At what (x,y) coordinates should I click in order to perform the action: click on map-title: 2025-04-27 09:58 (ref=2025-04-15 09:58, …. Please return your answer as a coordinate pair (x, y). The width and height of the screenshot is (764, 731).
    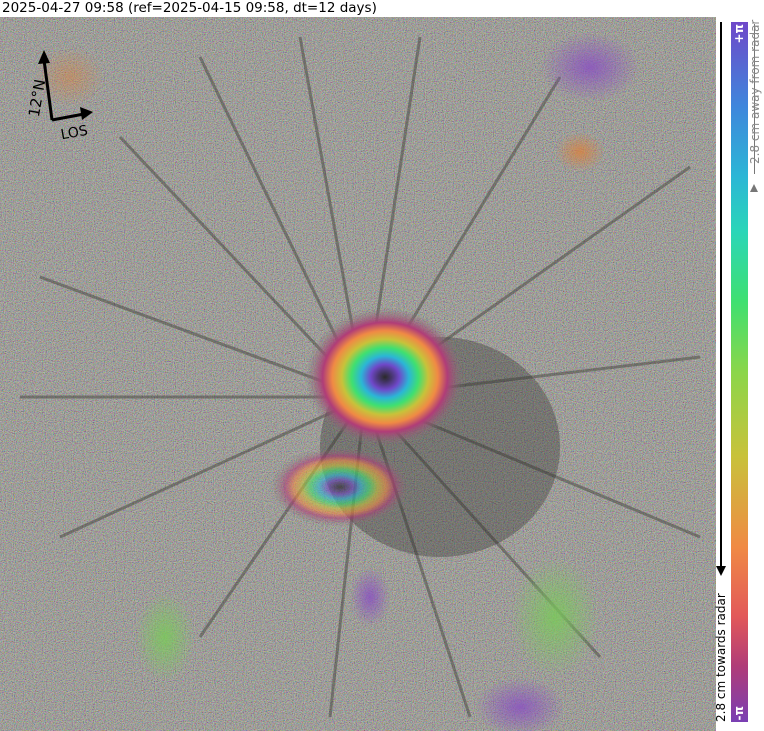
    Looking at the image, I should click on (189, 8).